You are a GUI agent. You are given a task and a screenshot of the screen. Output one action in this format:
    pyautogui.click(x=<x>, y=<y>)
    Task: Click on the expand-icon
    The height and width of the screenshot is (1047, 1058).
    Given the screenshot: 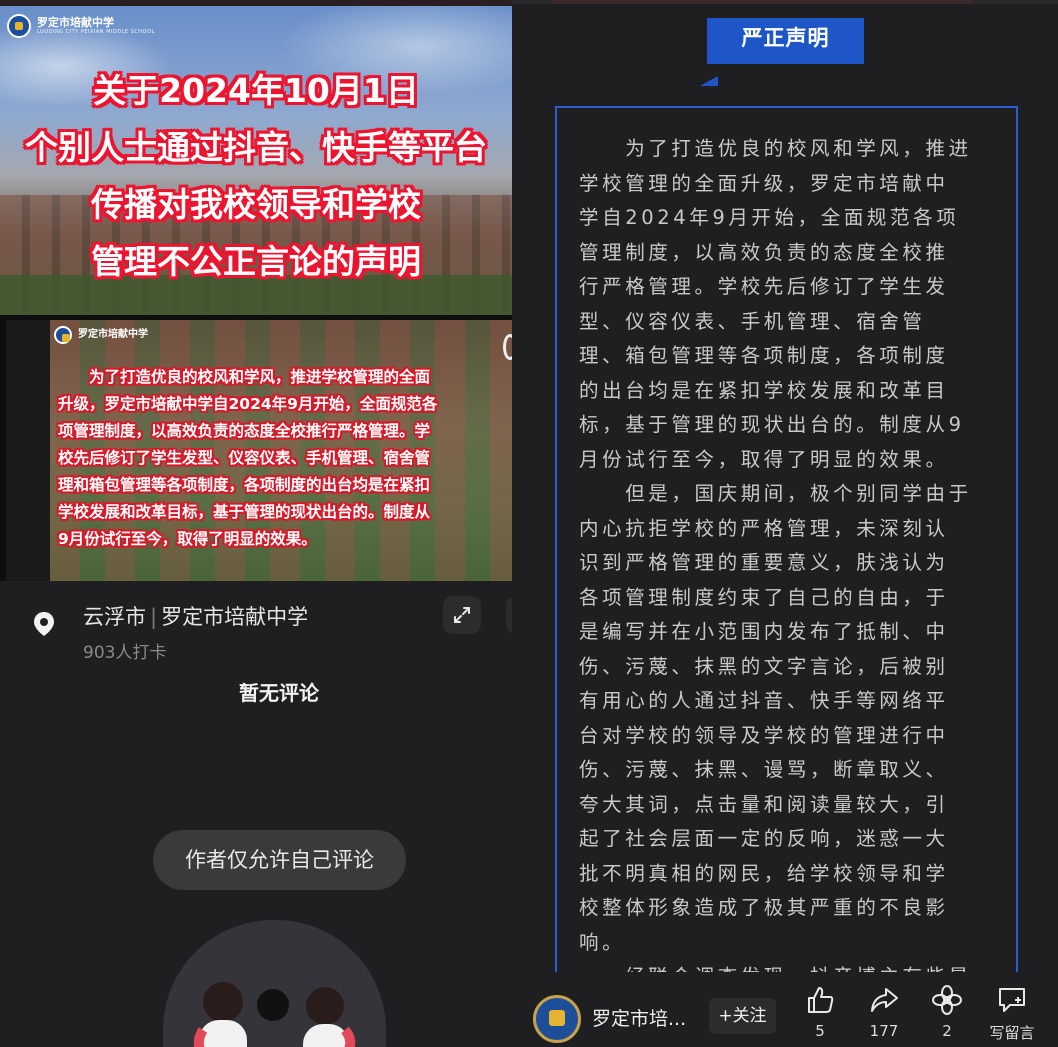 What is the action you would take?
    pyautogui.click(x=462, y=615)
    